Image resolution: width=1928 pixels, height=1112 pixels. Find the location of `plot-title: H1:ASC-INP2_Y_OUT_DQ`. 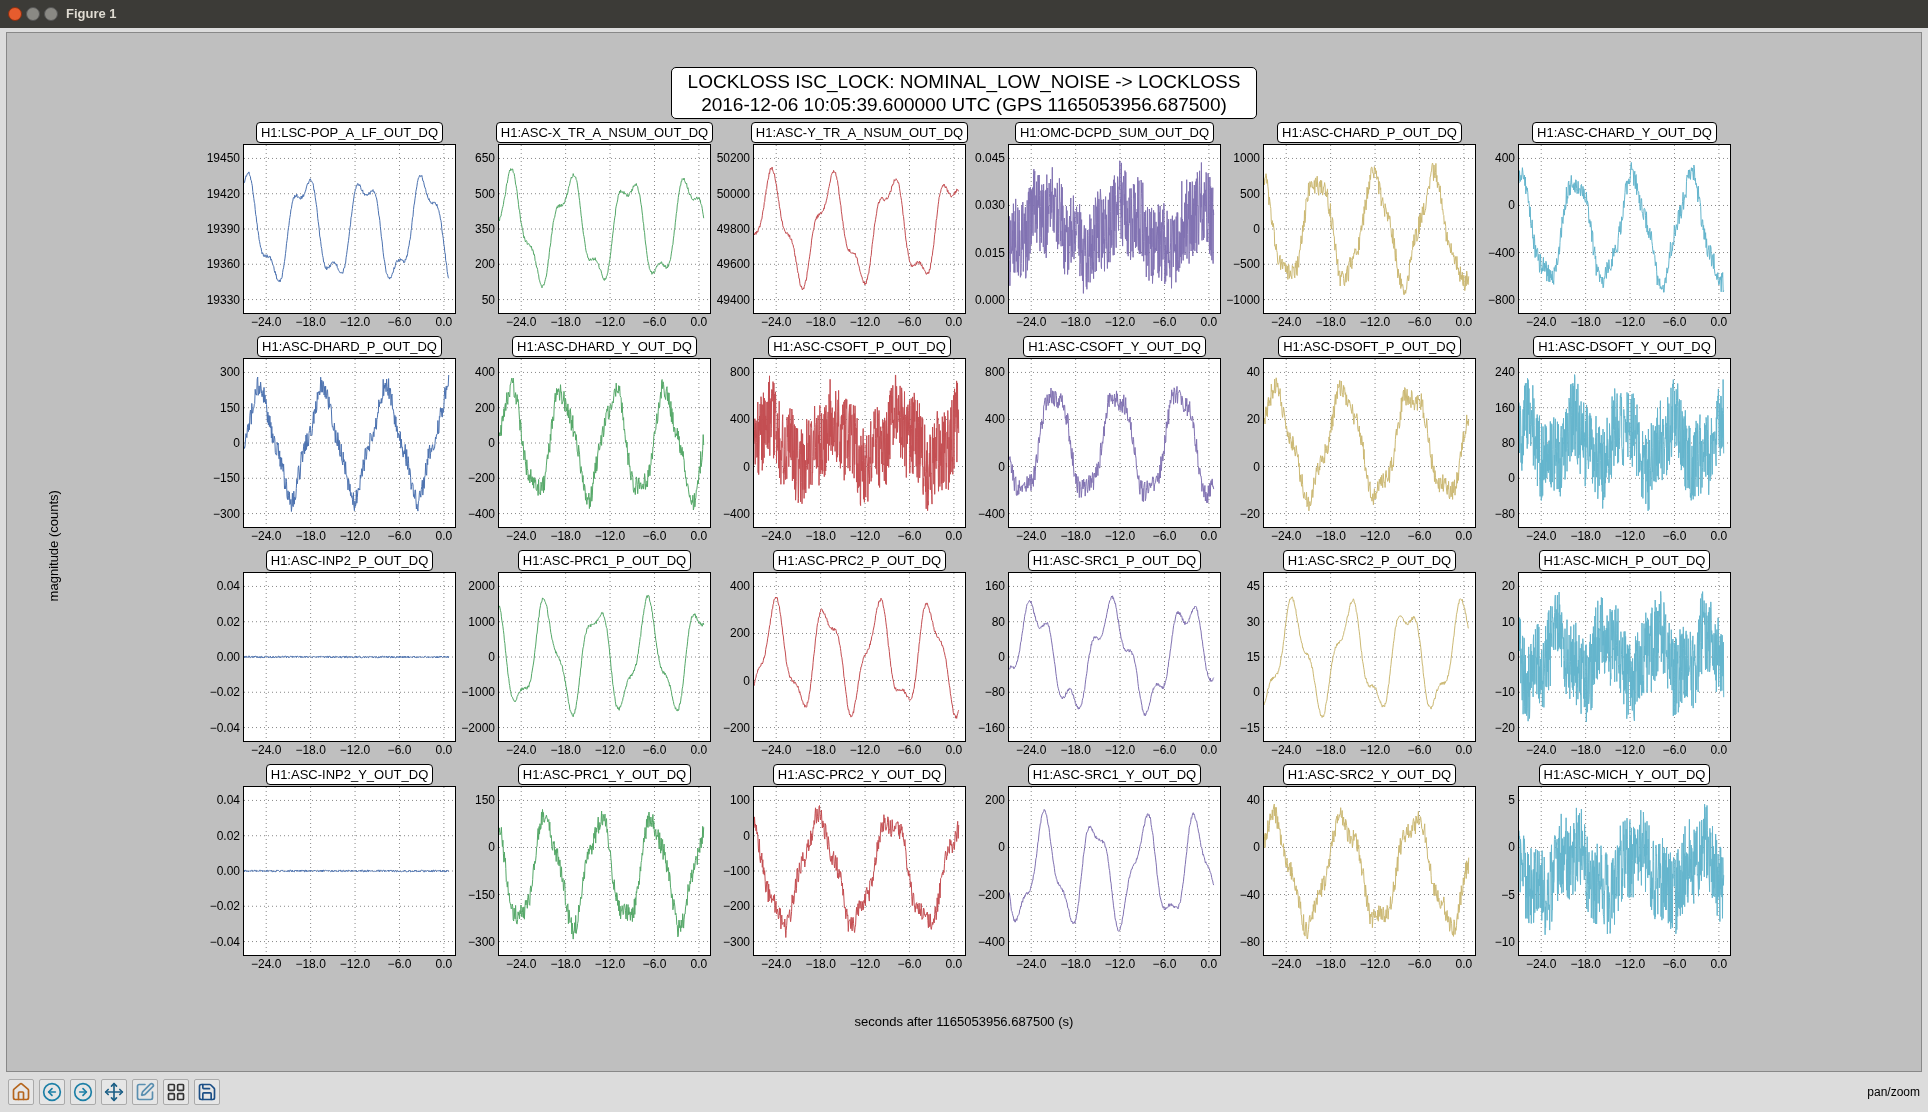

plot-title: H1:ASC-INP2_Y_OUT_DQ is located at coordinates (349, 774).